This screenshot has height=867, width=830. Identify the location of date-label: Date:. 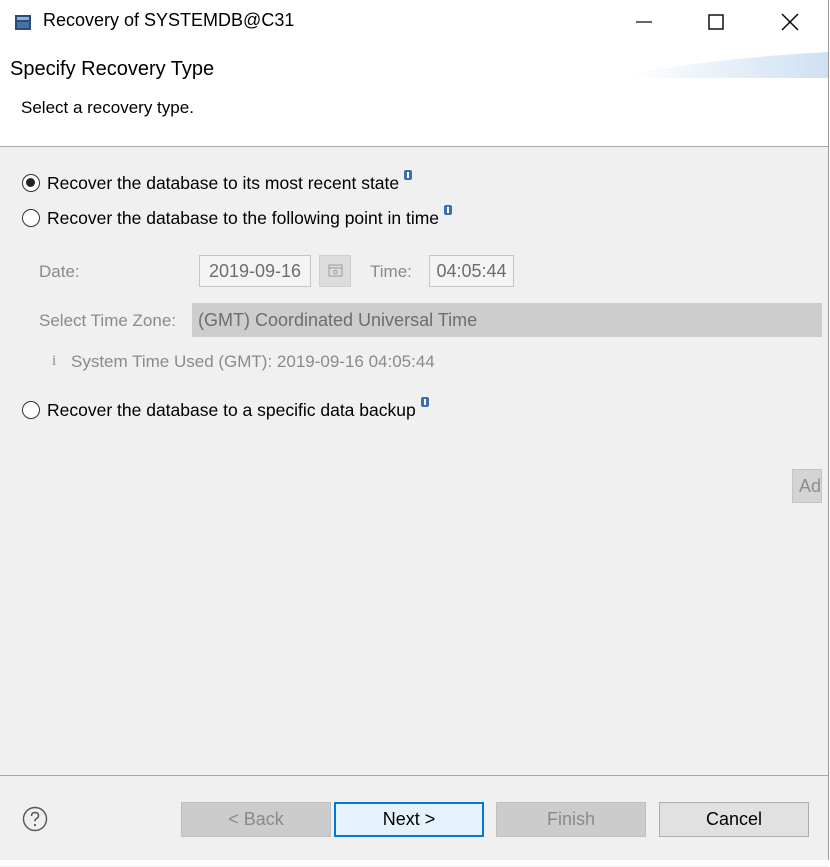
(59, 271).